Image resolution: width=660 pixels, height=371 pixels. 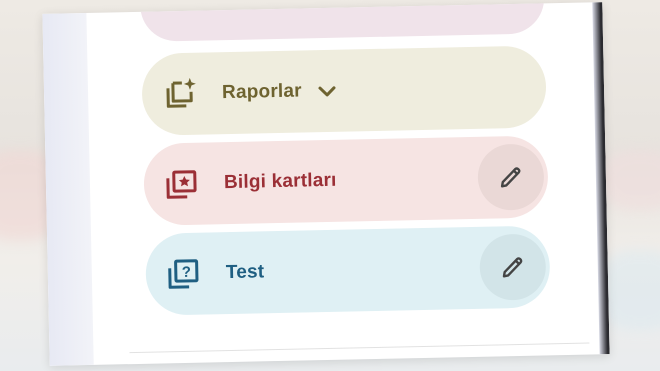 What do you see at coordinates (280, 181) in the screenshot?
I see `nav-item-label: Bilgi kartları` at bounding box center [280, 181].